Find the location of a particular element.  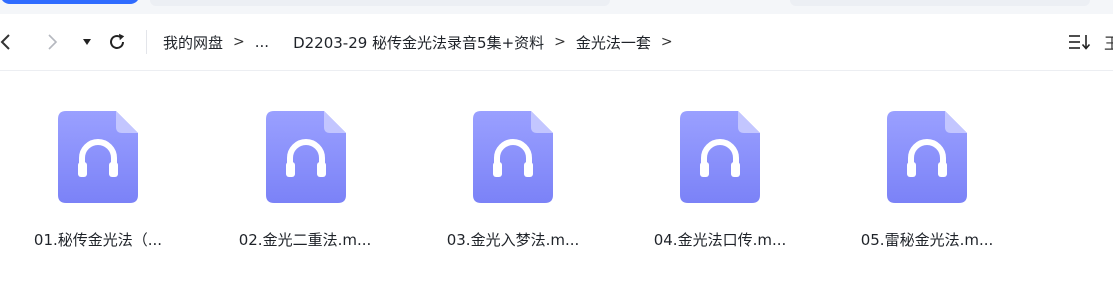

breadcrumb-item-folder: D2203-29 秘传金光法录音5集+资料 is located at coordinates (418, 42).